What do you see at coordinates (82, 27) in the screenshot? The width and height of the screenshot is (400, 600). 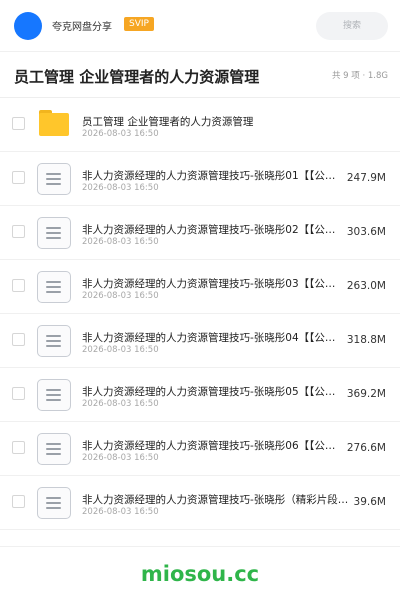 I see `app-name: 夸克网盘分享` at bounding box center [82, 27].